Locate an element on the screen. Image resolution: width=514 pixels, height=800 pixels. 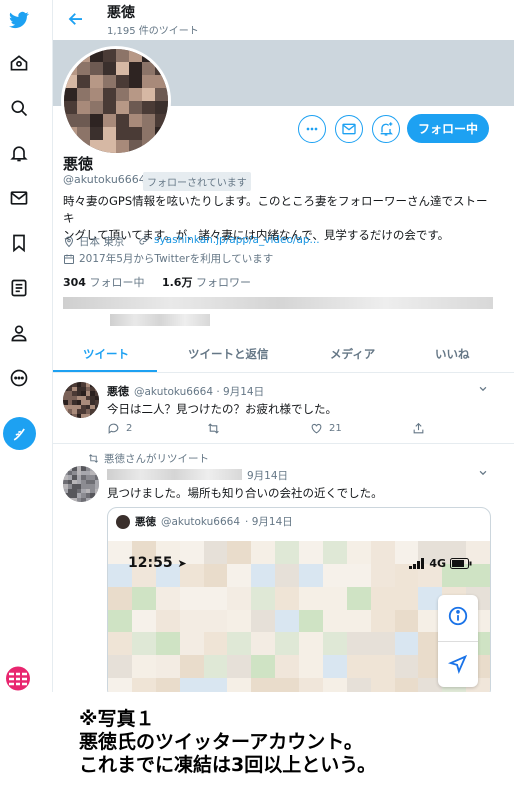
message-button is located at coordinates (349, 129).